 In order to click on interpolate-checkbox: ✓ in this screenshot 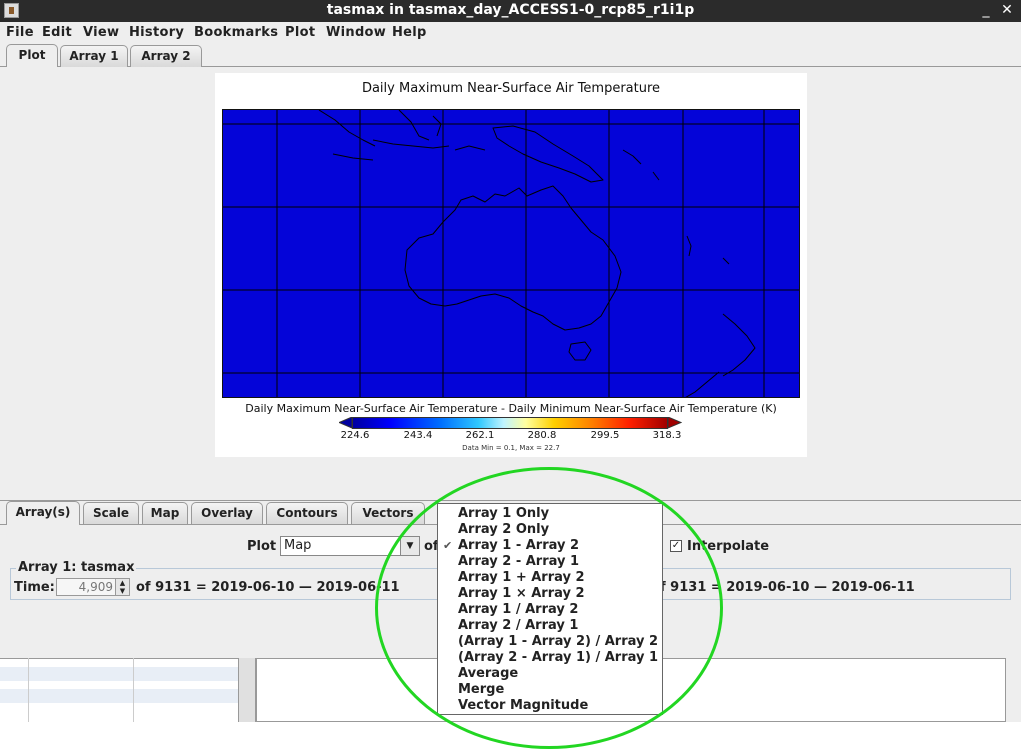, I will do `click(676, 546)`.